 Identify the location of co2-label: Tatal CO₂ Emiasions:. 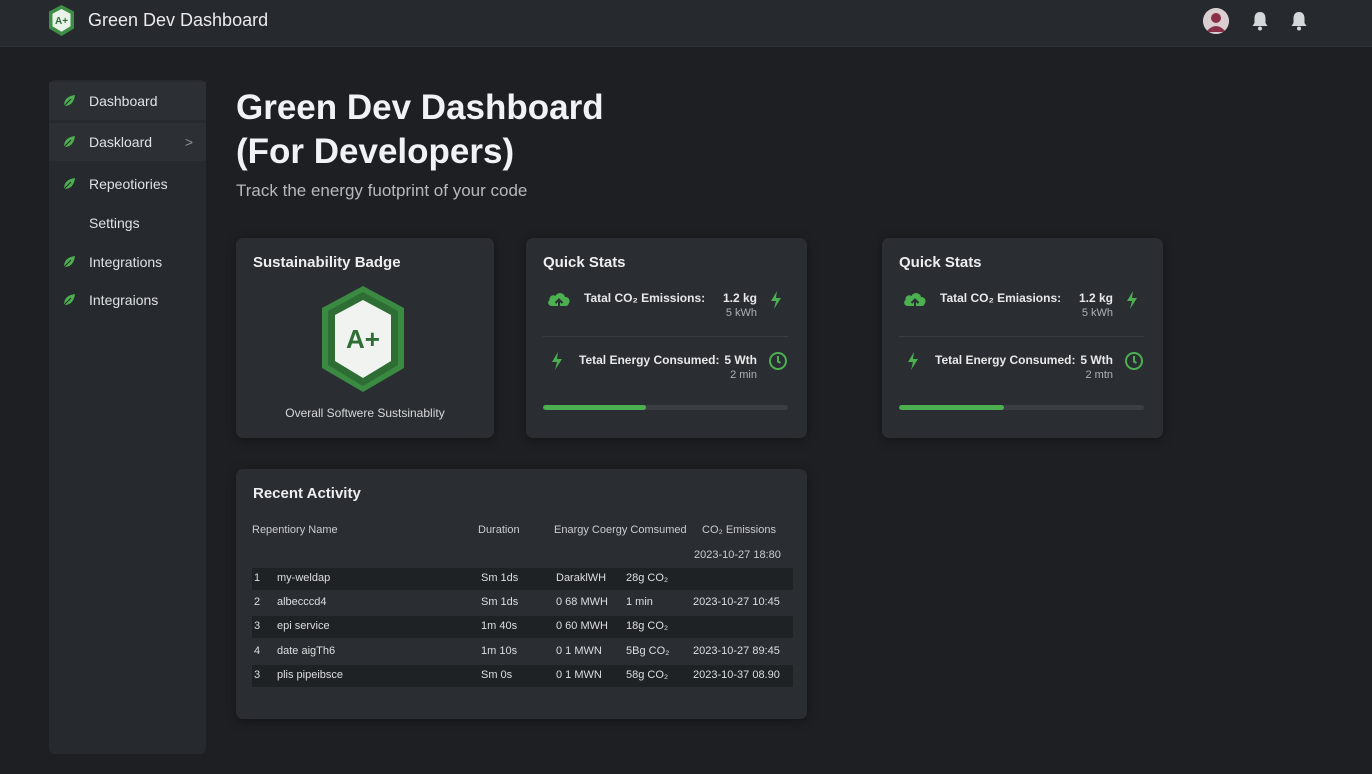
(1001, 298).